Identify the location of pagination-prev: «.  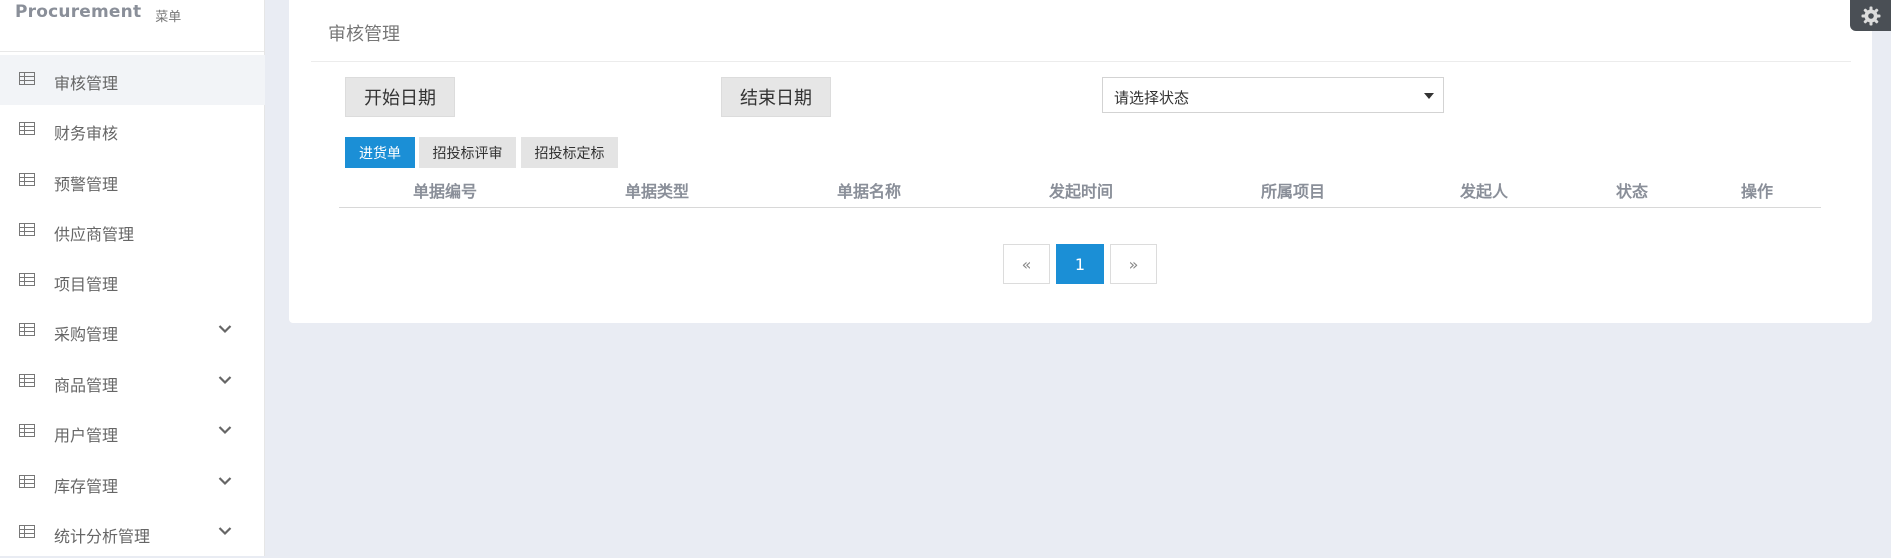
(1026, 264).